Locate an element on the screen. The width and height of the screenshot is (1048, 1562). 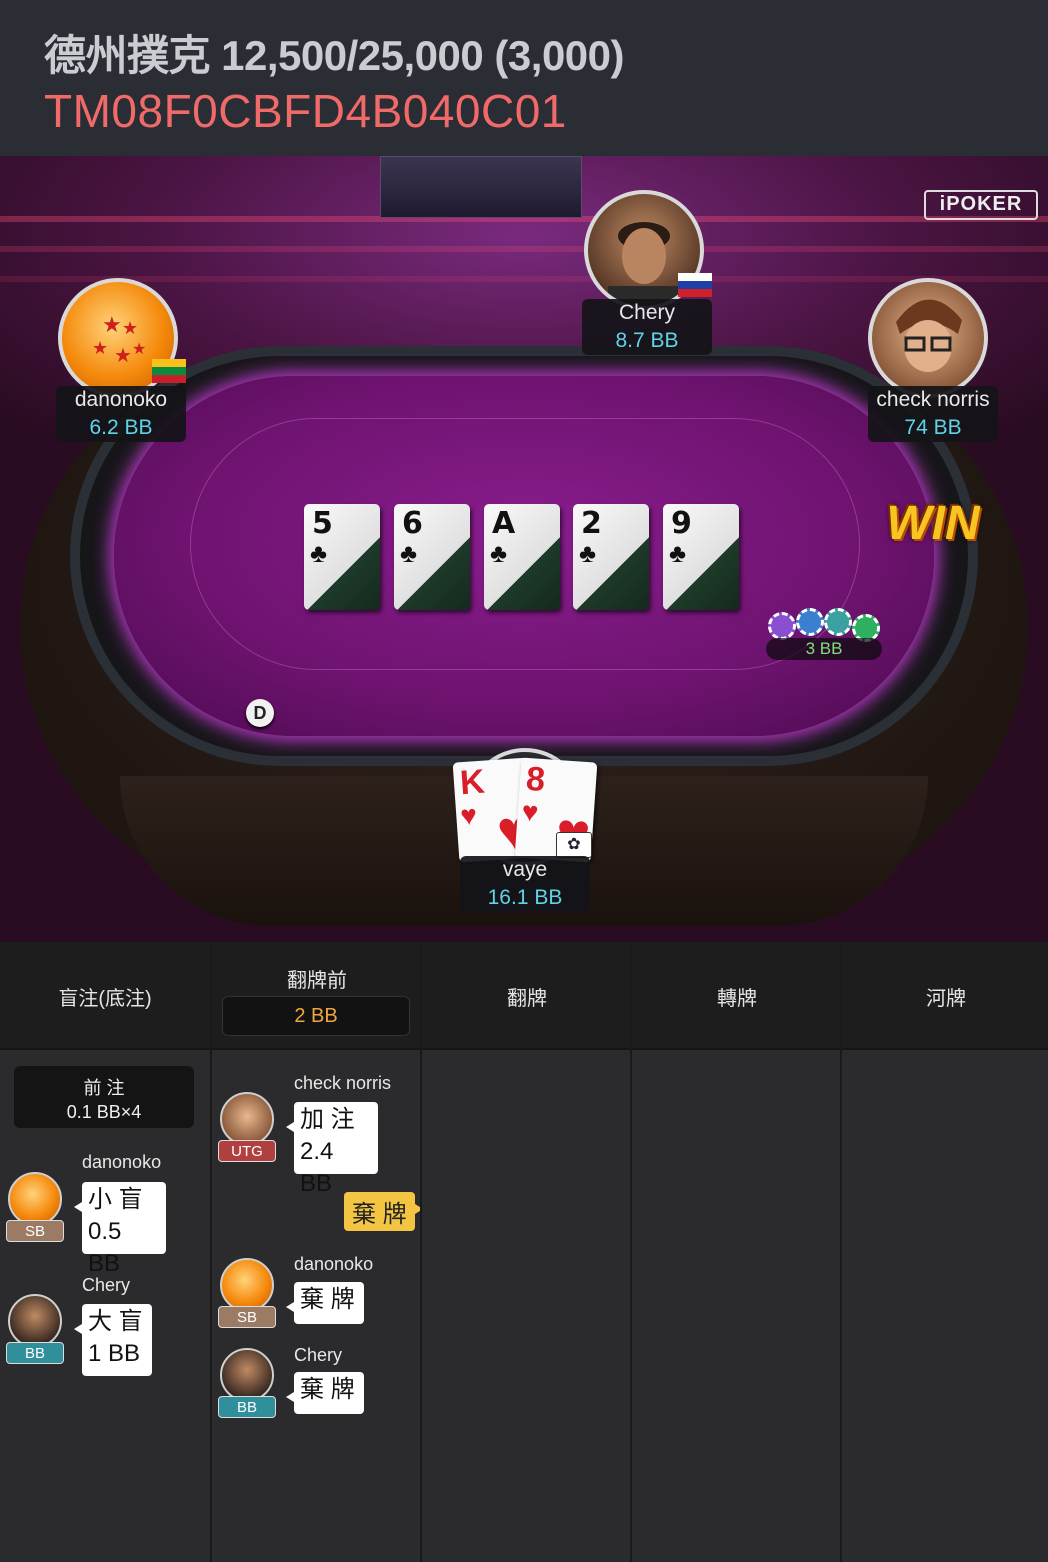
actor-name: check norris is located at coordinates (343, 1083).